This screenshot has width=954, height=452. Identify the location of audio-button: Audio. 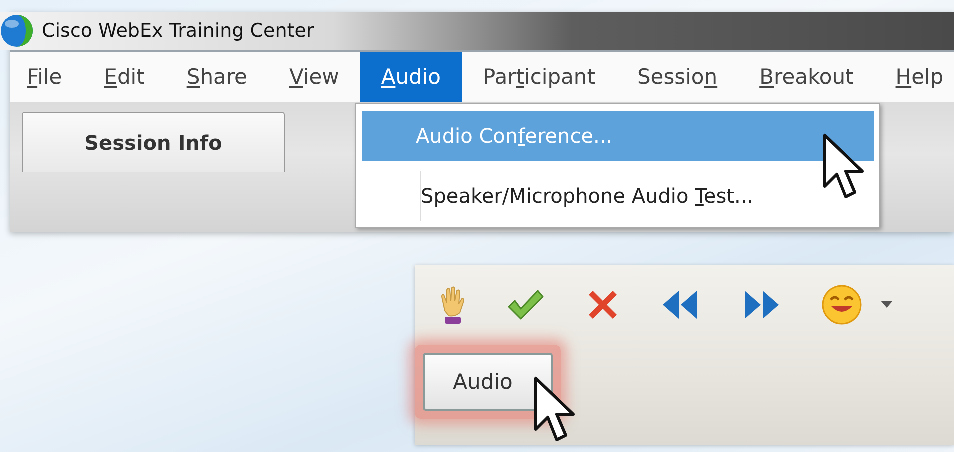
(488, 382).